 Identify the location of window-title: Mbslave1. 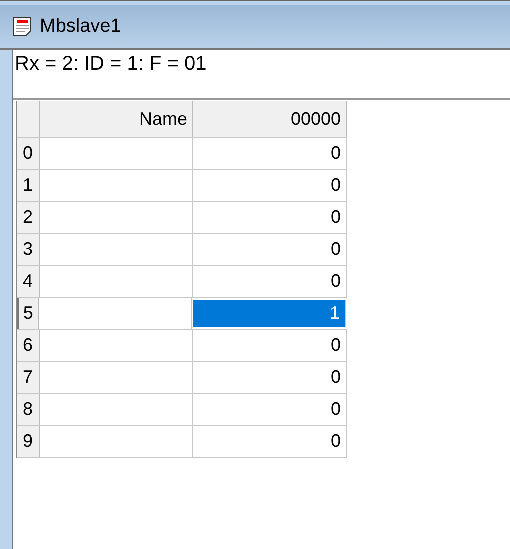
(81, 27).